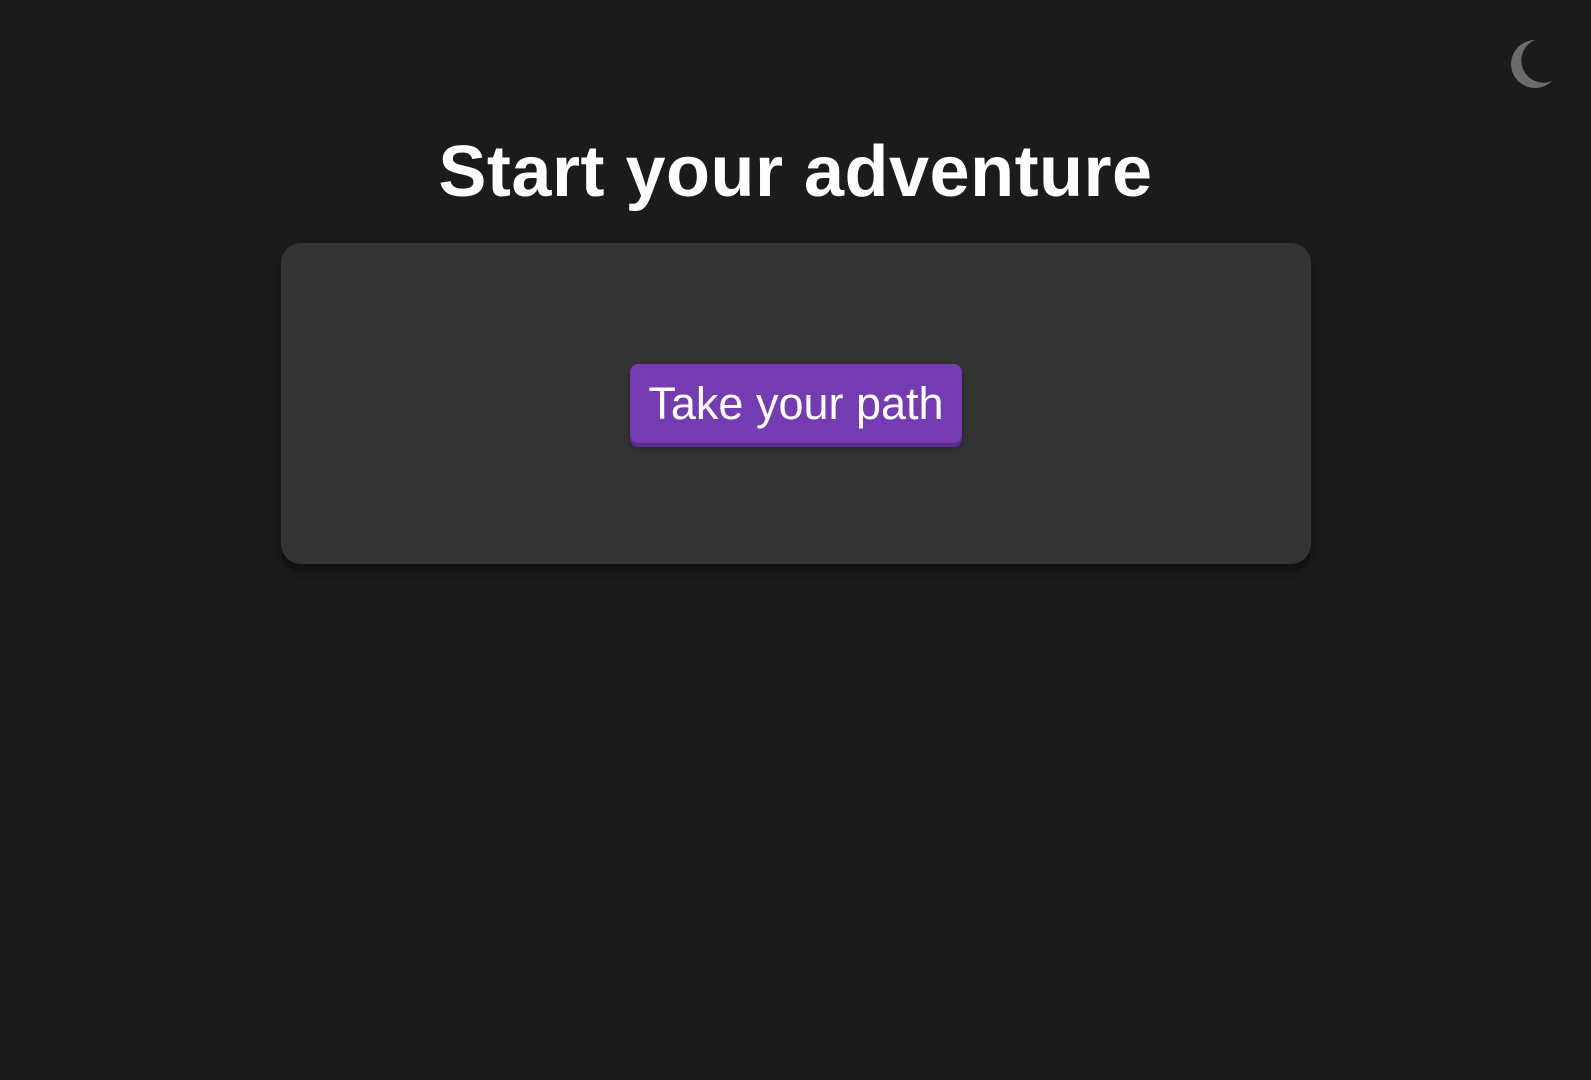  Describe the element at coordinates (1531, 64) in the screenshot. I see `moon-icon` at that location.